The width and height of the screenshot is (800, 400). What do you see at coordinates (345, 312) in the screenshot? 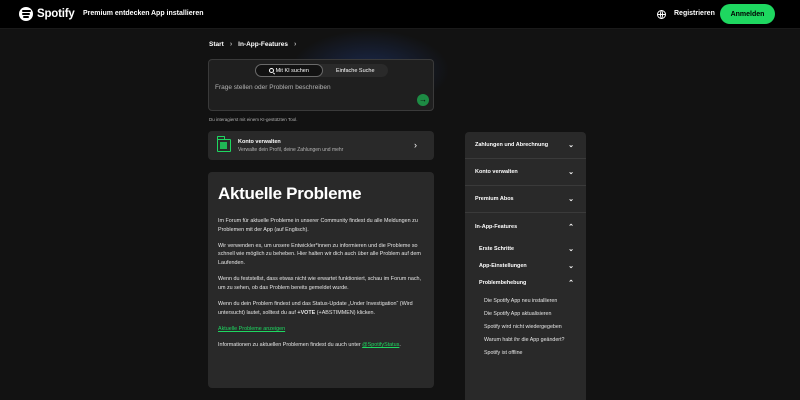
I see `article-text: (+ABSTIMMEN) klicken.` at bounding box center [345, 312].